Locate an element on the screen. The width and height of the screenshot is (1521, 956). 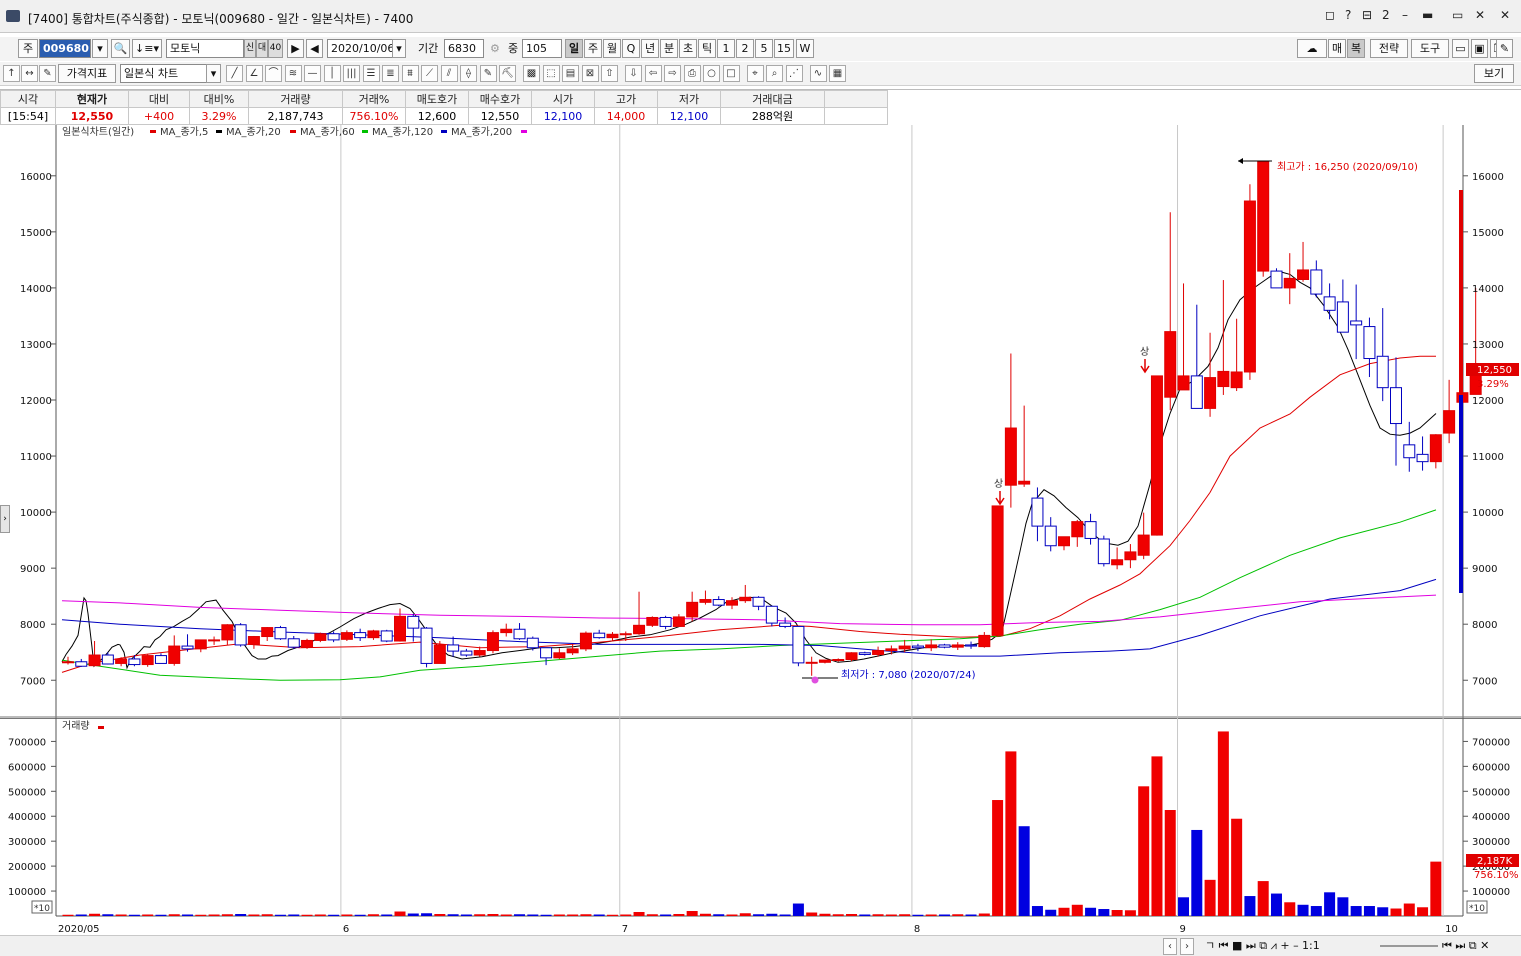
close-icon: ✕ is located at coordinates (1505, 15).